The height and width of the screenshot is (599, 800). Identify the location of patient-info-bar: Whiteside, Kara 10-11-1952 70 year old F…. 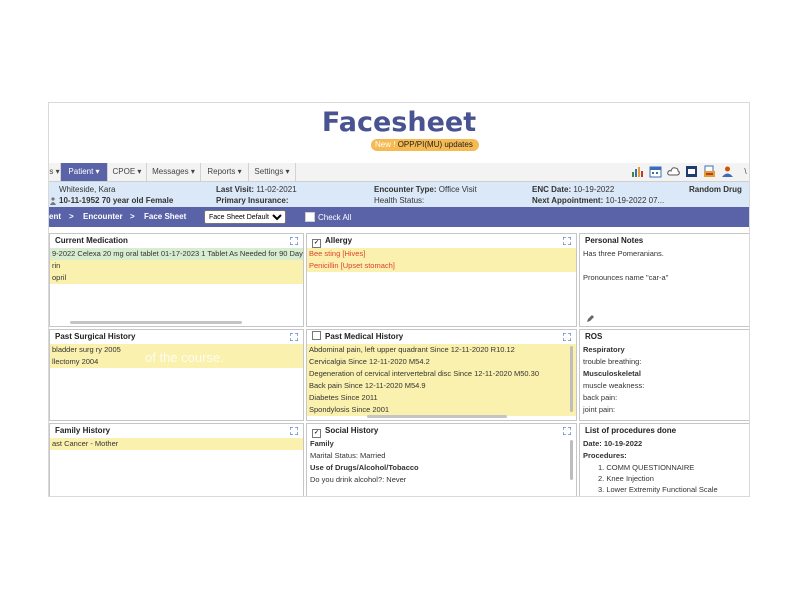
(399, 194).